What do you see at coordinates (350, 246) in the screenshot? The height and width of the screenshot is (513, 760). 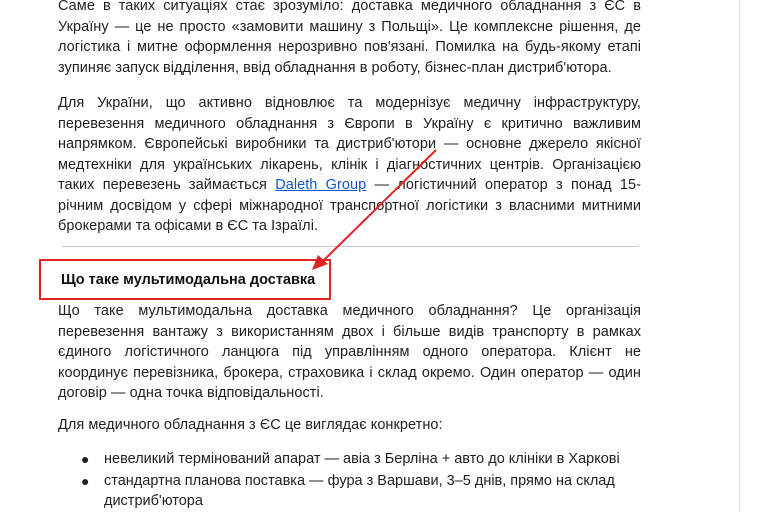 I see `section-divider` at bounding box center [350, 246].